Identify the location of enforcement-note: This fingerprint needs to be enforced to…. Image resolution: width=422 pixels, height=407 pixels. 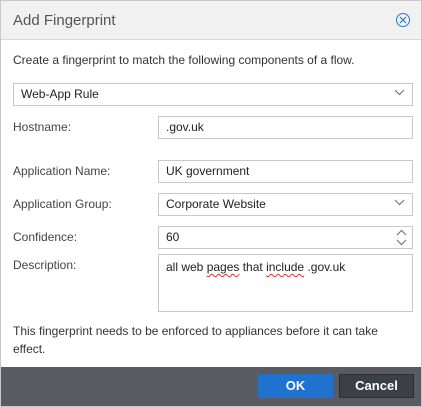
(195, 340).